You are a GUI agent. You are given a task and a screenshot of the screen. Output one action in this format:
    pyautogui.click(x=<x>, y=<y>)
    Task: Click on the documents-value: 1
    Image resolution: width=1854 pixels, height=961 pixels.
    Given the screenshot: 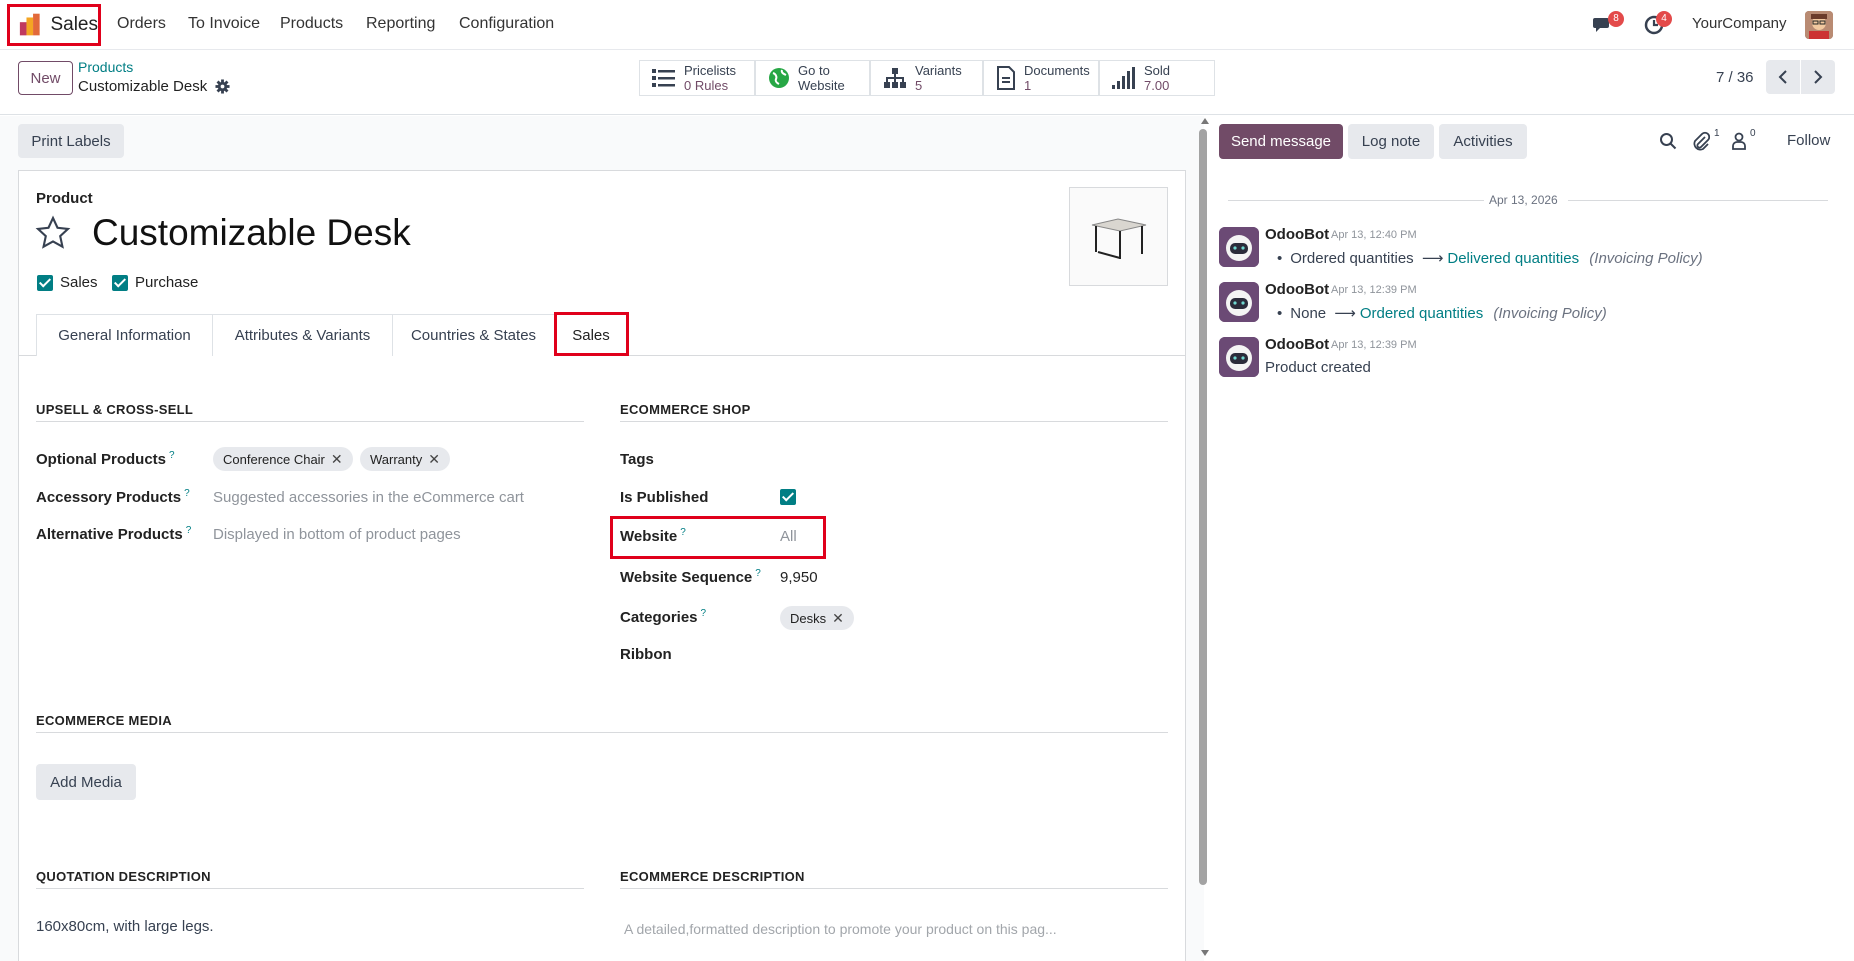 What is the action you would take?
    pyautogui.click(x=1028, y=85)
    